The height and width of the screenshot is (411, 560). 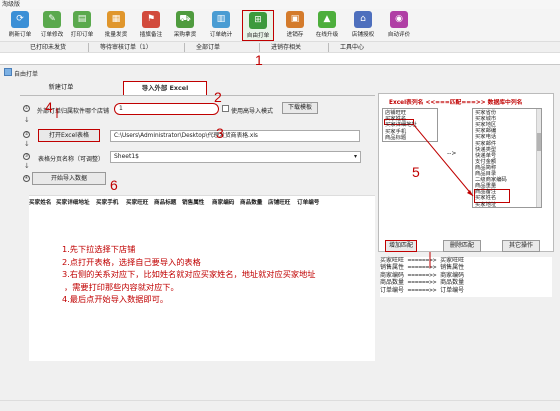 What do you see at coordinates (121, 286) in the screenshot?
I see `instruction-line: ，需要打印那些内容就对应下。` at bounding box center [121, 286].